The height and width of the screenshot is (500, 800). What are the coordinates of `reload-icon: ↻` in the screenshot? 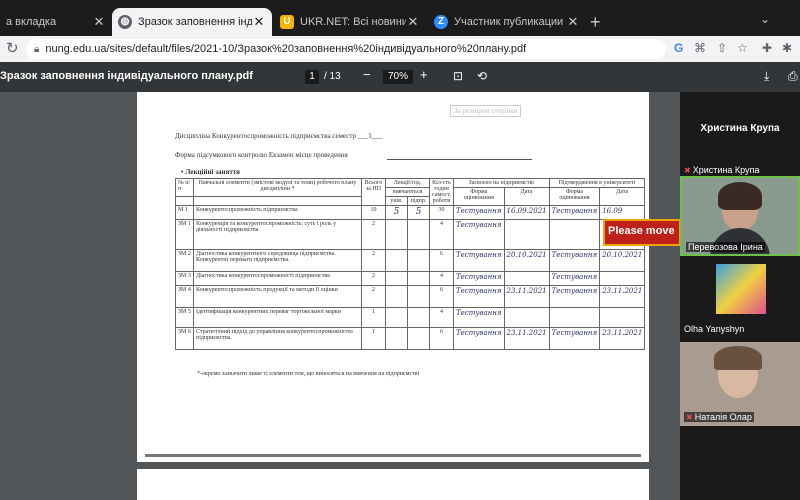 It's located at (12, 48).